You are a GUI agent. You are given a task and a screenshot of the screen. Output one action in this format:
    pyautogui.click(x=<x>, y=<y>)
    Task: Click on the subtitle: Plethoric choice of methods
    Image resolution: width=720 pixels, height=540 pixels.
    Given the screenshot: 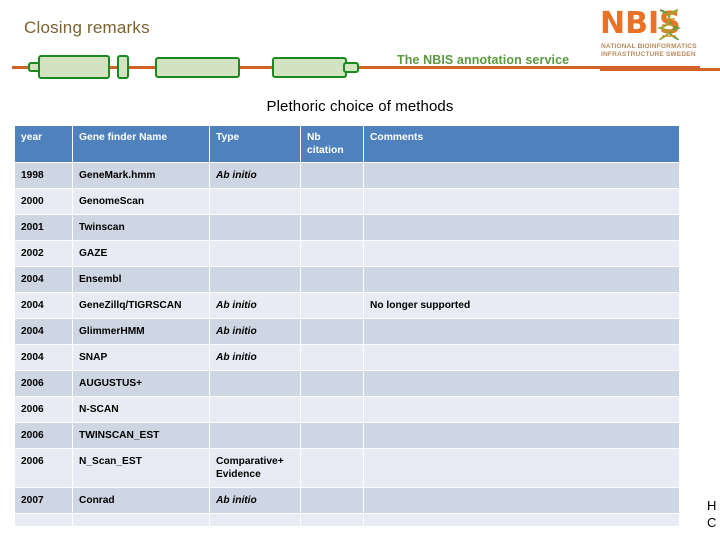 What is the action you would take?
    pyautogui.click(x=360, y=106)
    